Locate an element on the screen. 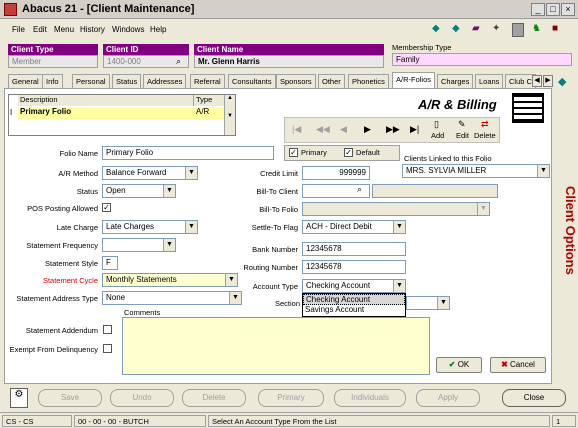 Image resolution: width=578 pixels, height=428 pixels. delete-icon: ⇄ is located at coordinates (485, 124).